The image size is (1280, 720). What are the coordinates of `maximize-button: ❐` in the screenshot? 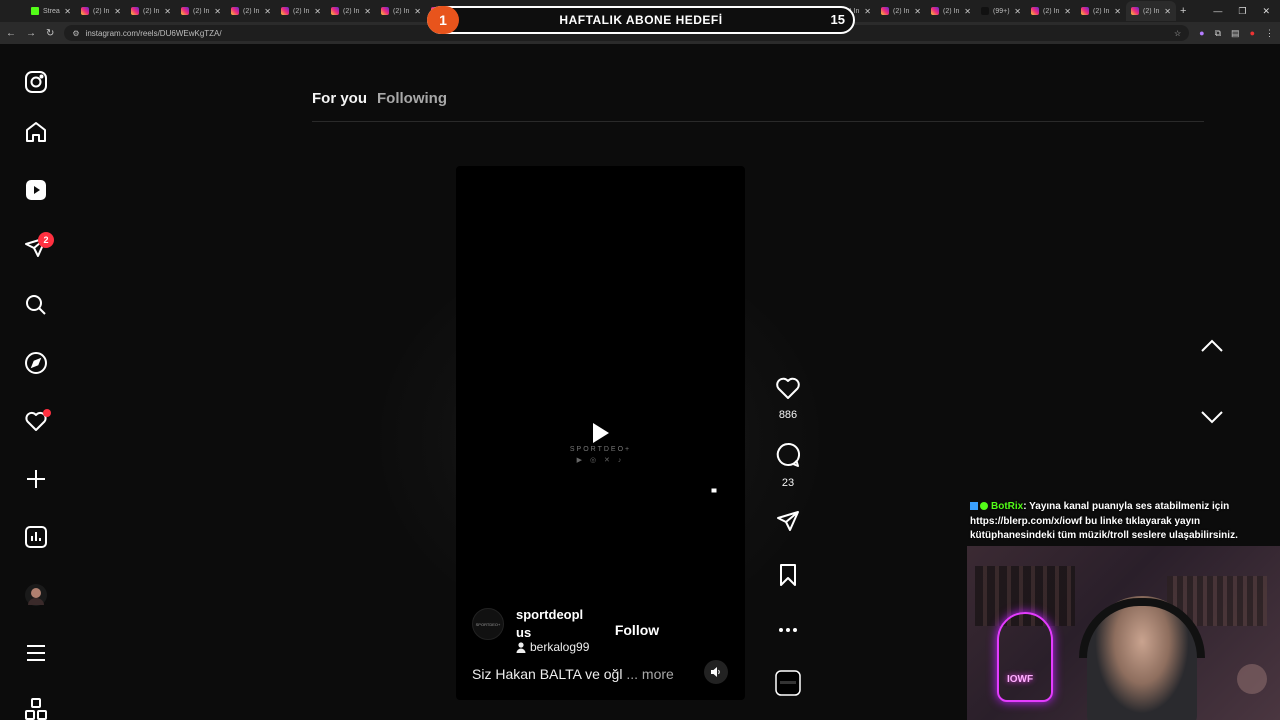 It's located at (1242, 11).